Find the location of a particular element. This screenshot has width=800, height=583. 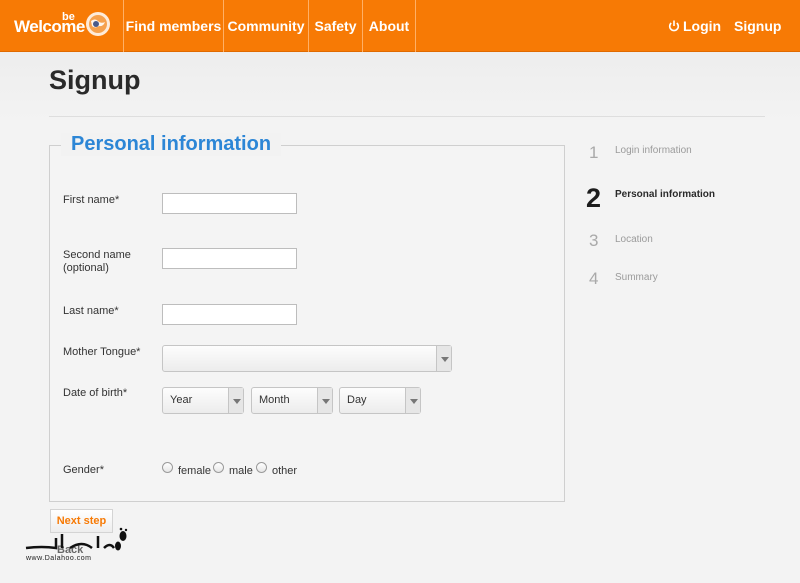

gender-label-male: male is located at coordinates (241, 471).